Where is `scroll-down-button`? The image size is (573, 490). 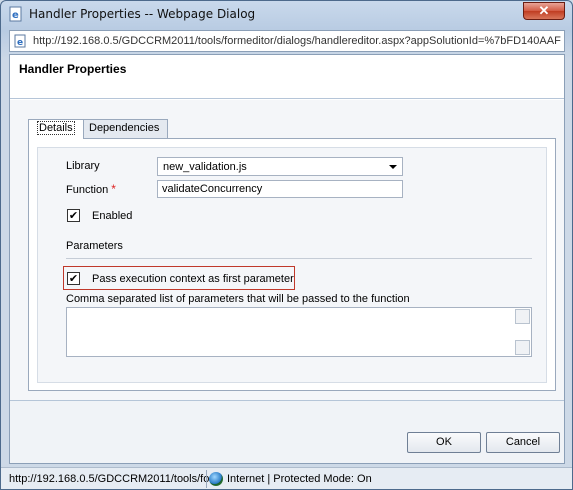
scroll-down-button is located at coordinates (522, 347).